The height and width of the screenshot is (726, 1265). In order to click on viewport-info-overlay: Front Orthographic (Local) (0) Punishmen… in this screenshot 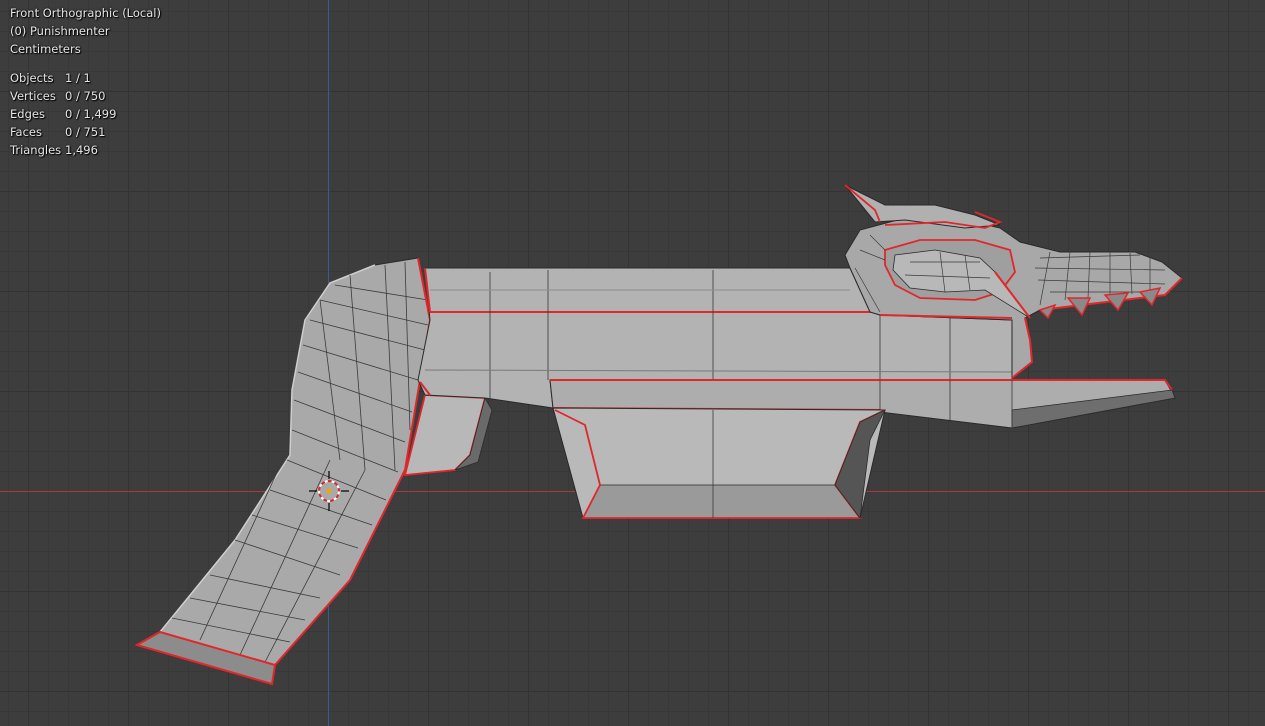, I will do `click(85, 81)`.